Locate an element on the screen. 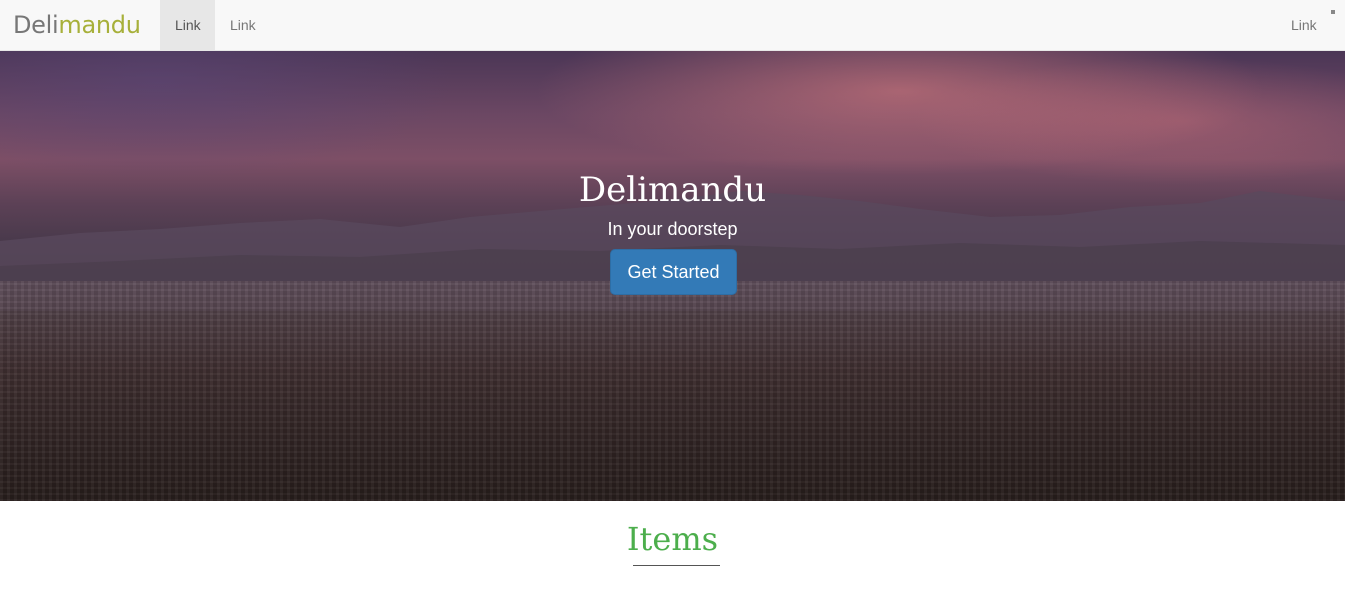  brand-logo: Delimandu is located at coordinates (77, 25).